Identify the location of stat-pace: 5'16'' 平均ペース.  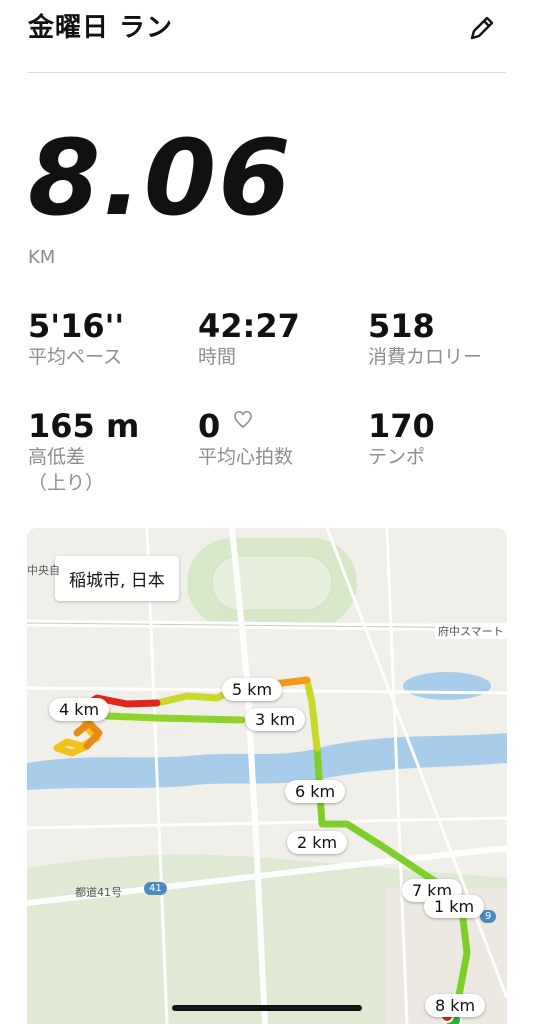
(108, 339).